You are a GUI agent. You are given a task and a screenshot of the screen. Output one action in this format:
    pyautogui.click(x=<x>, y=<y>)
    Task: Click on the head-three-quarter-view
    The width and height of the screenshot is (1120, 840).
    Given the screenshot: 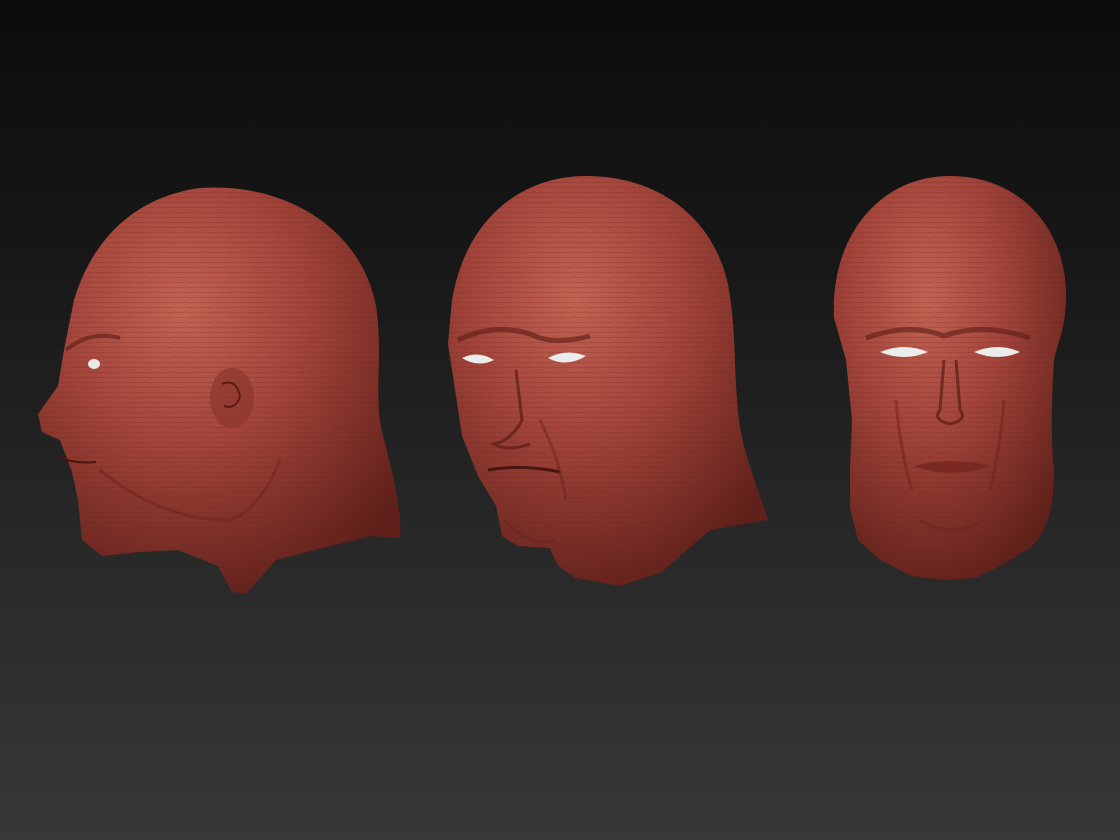 What is the action you would take?
    pyautogui.click(x=608, y=381)
    